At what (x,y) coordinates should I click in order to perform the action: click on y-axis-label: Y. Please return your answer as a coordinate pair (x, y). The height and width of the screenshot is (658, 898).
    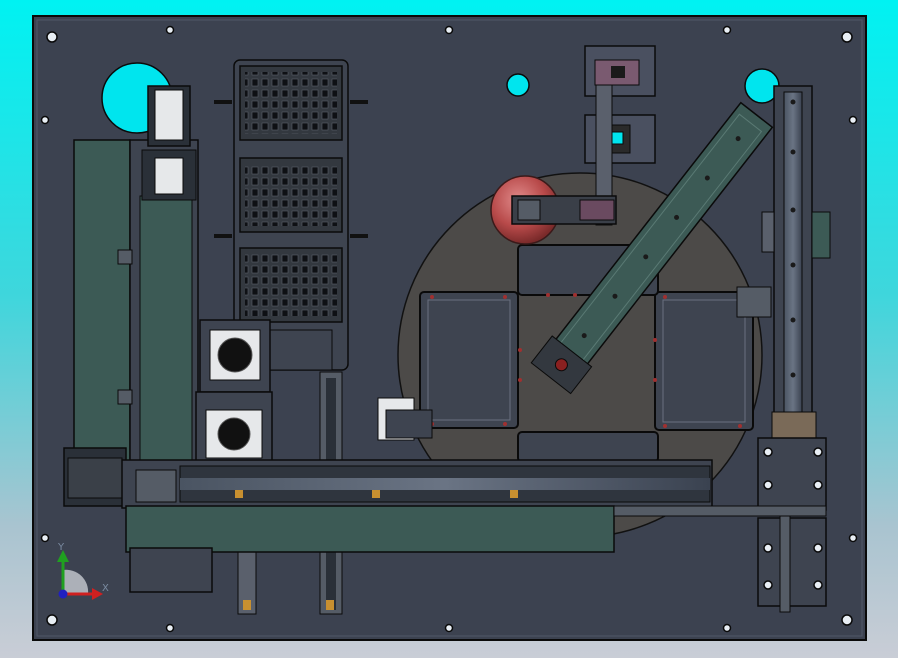
    Looking at the image, I should click on (61, 547).